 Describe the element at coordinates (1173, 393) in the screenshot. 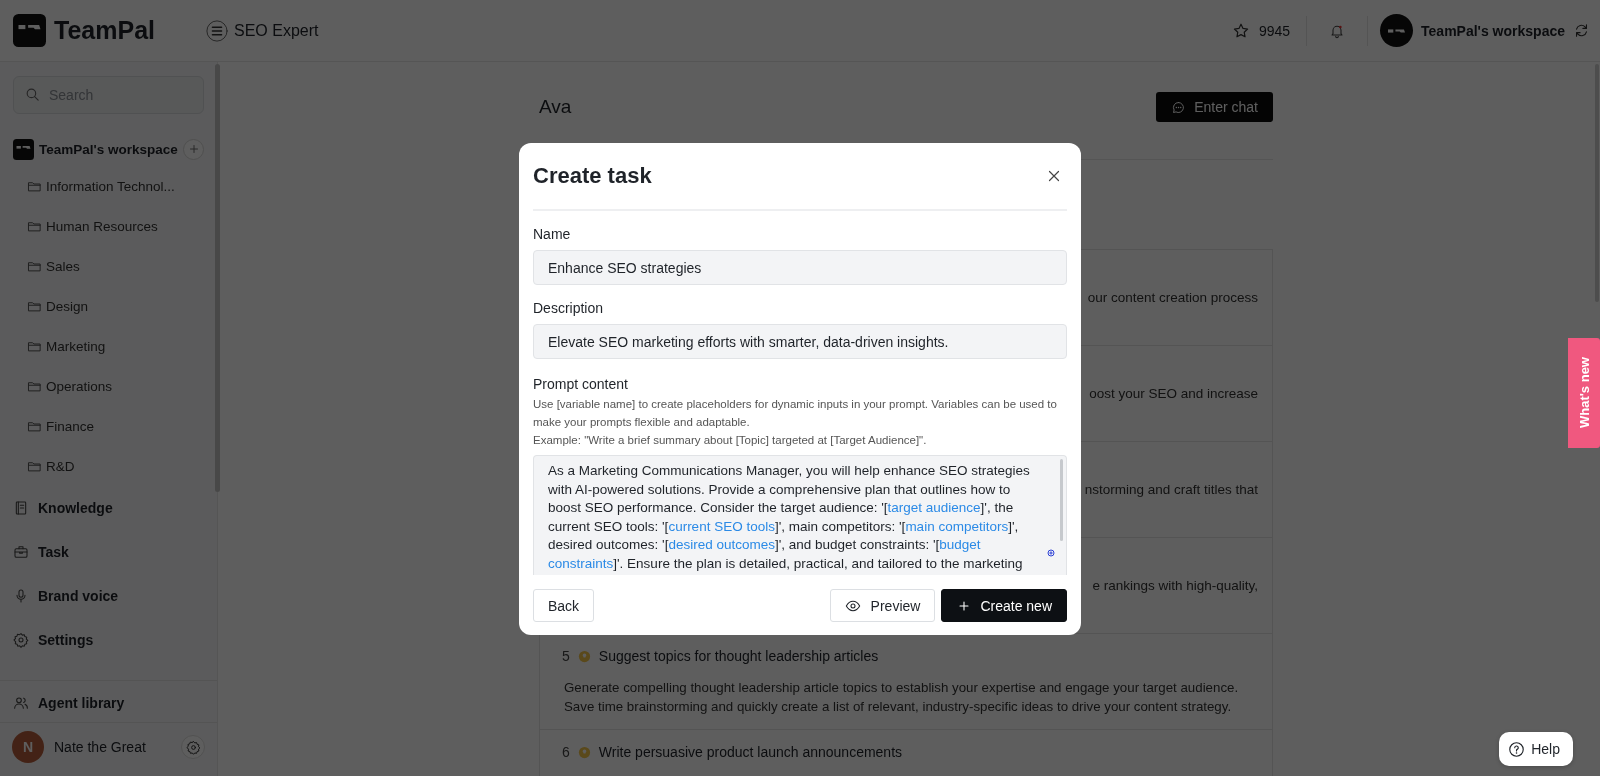

I see `task-description: oost your SEO and increase` at that location.